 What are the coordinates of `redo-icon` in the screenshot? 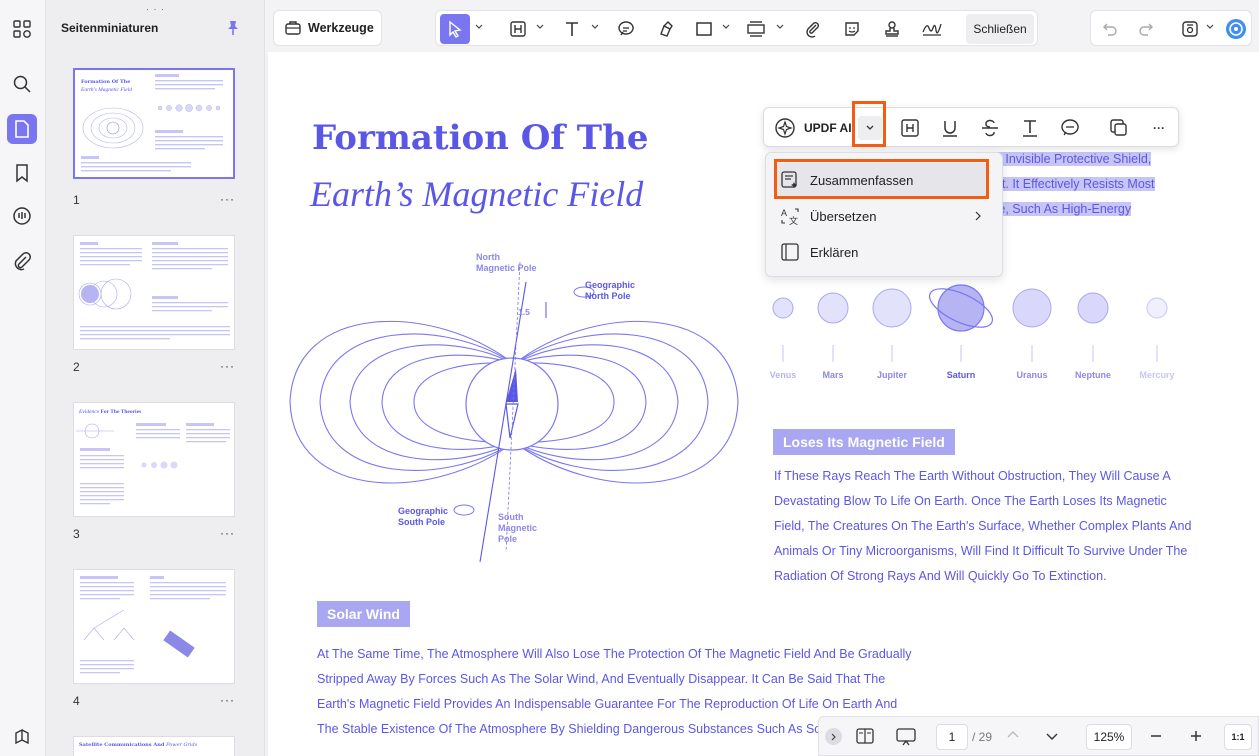 It's located at (1146, 29).